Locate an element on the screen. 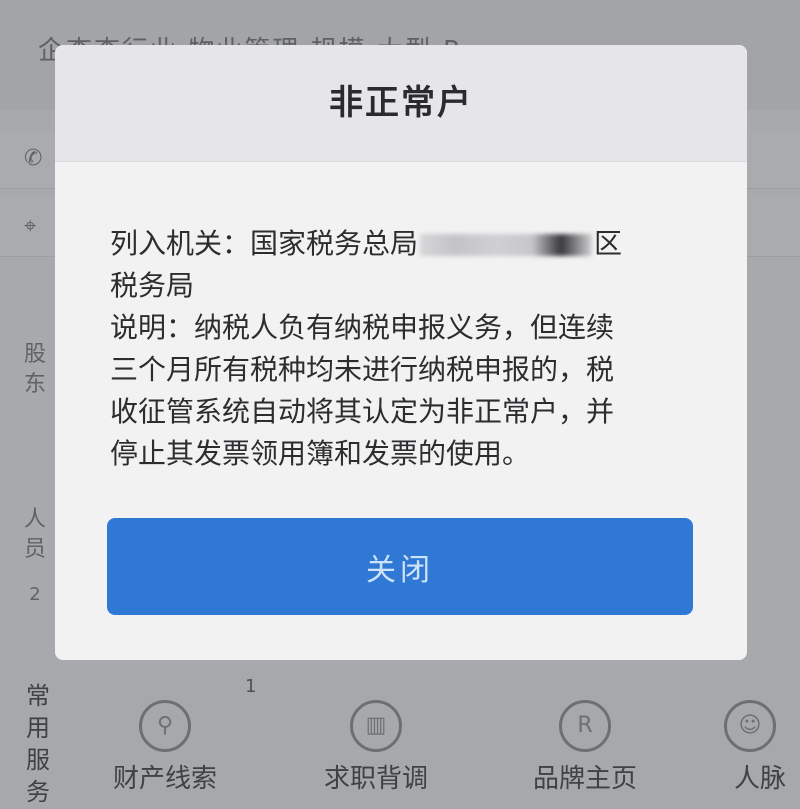 This screenshot has width=800, height=809. explanation-line-2: 三个月所有税种均未进行纳税申报的，税 is located at coordinates (362, 369).